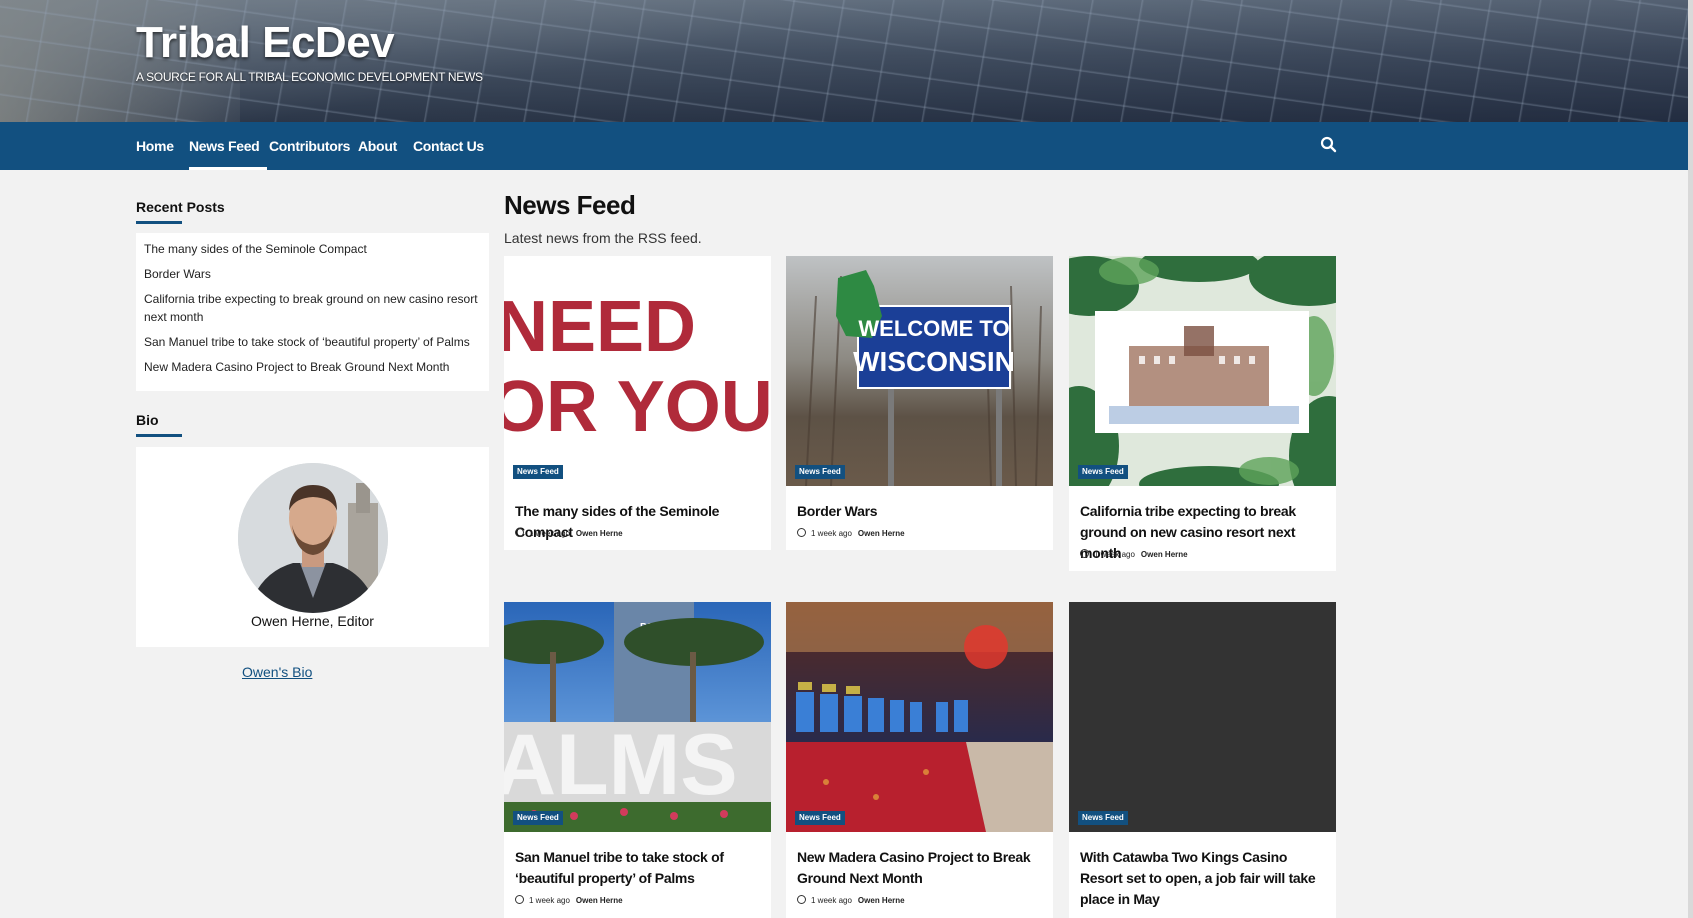 The height and width of the screenshot is (918, 1693). I want to click on card-image: WELCOME TO WISCONSIN News Feed, so click(919, 371).